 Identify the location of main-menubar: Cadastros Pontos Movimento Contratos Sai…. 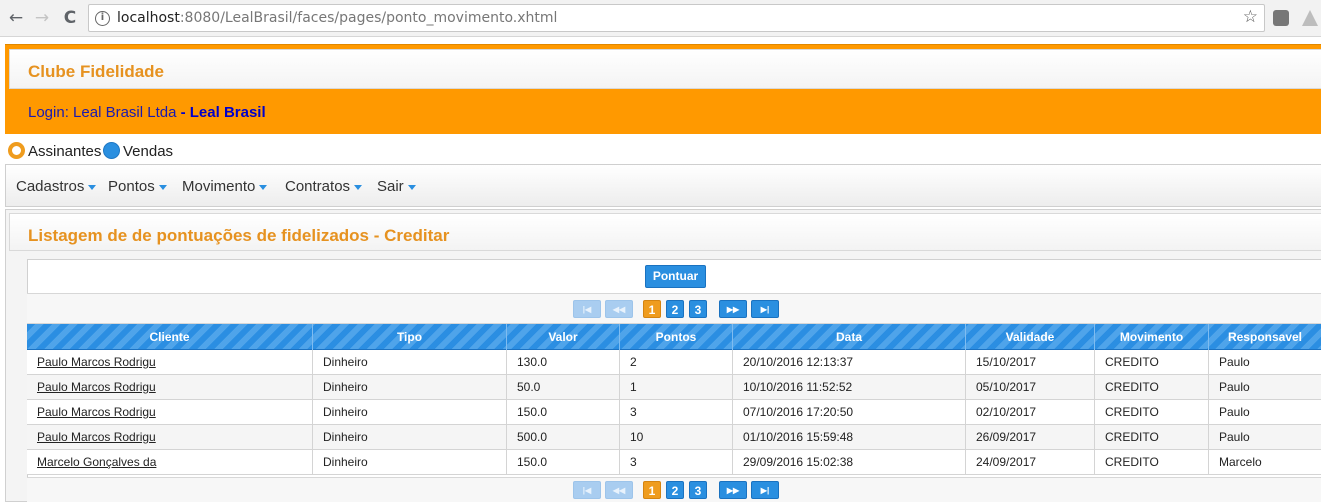
(663, 185).